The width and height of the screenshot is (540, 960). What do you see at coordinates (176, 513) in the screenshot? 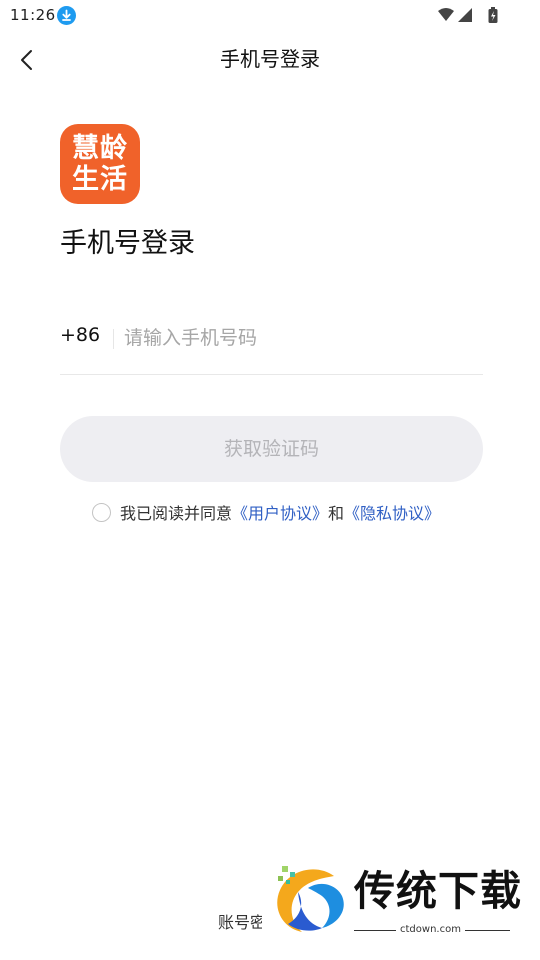
I see `agreement-prefix: 我已阅读并同意` at bounding box center [176, 513].